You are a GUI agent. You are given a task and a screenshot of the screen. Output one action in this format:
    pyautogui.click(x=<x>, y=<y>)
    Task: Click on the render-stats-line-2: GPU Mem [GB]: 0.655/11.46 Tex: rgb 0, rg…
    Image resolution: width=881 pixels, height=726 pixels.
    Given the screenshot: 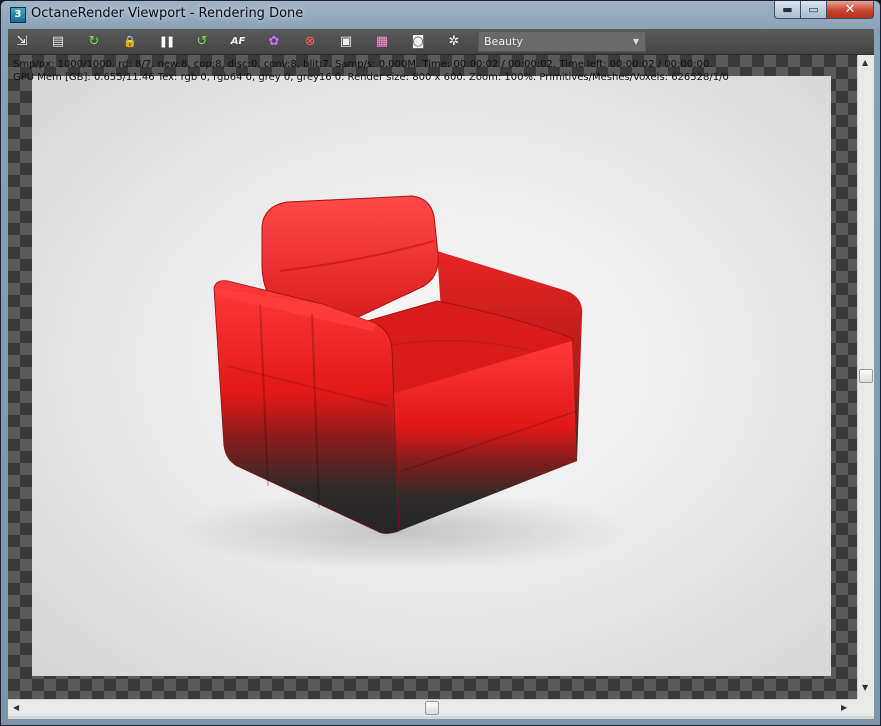 What is the action you would take?
    pyautogui.click(x=371, y=77)
    